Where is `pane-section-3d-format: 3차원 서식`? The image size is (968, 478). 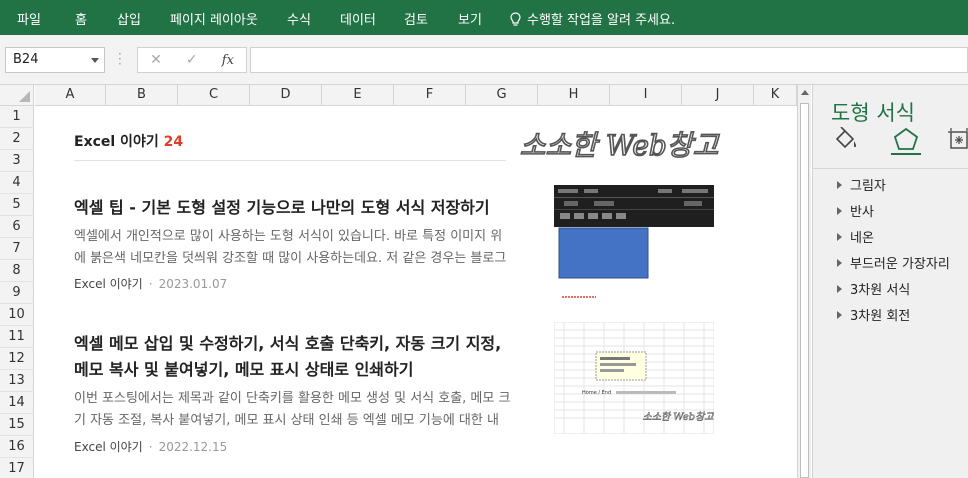
pane-section-3d-format: 3차원 서식 is located at coordinates (873, 288).